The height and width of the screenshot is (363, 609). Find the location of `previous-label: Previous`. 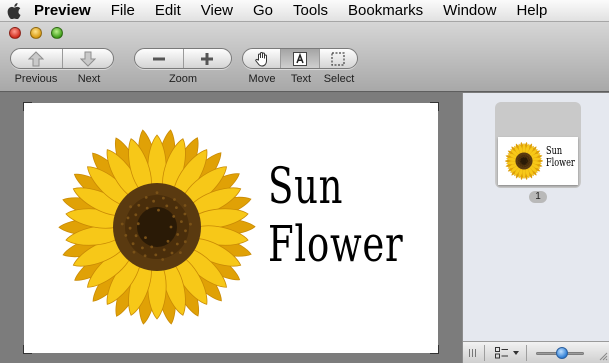

previous-label: Previous is located at coordinates (36, 79).